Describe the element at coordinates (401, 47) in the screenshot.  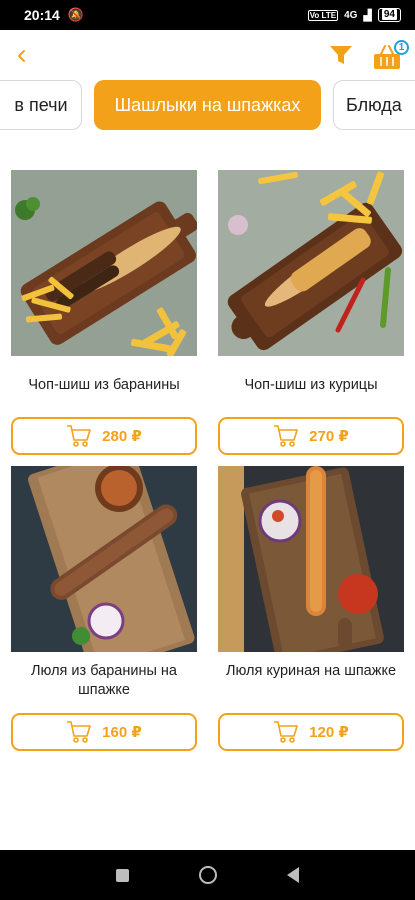
I see `cart-count-badge: 1` at that location.